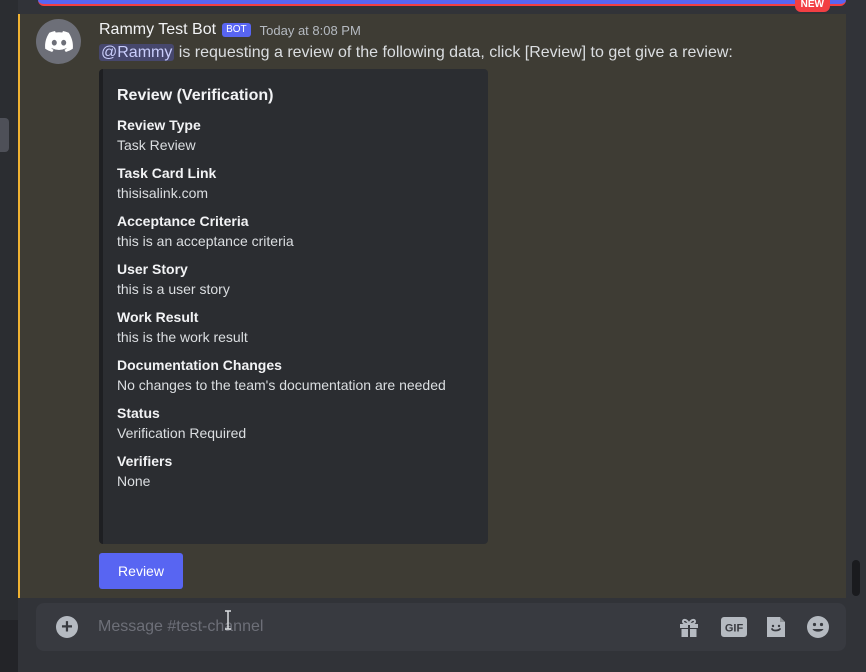  I want to click on field-name: User Story, so click(152, 269).